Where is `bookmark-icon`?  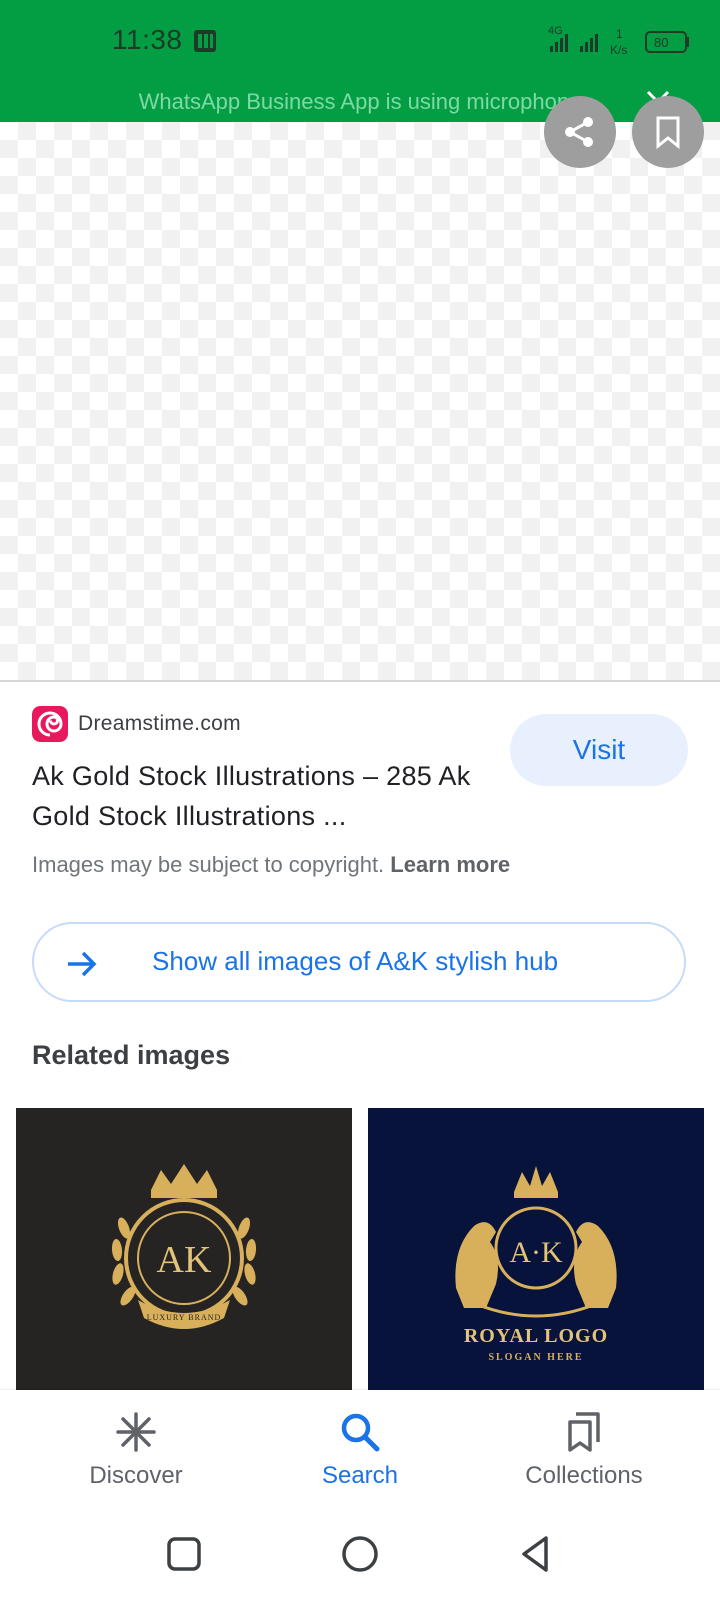
bookmark-icon is located at coordinates (668, 133).